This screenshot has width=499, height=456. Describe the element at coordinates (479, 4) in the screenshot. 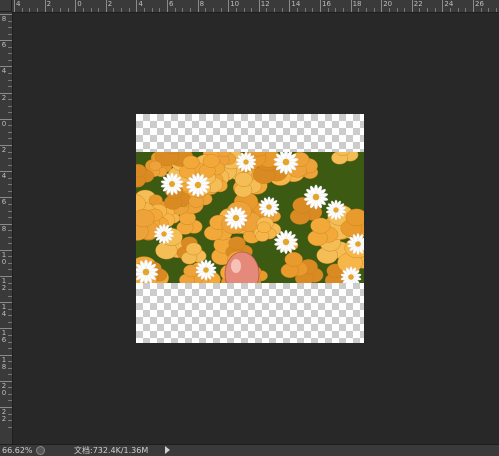

I see `ruler-label: 26` at that location.